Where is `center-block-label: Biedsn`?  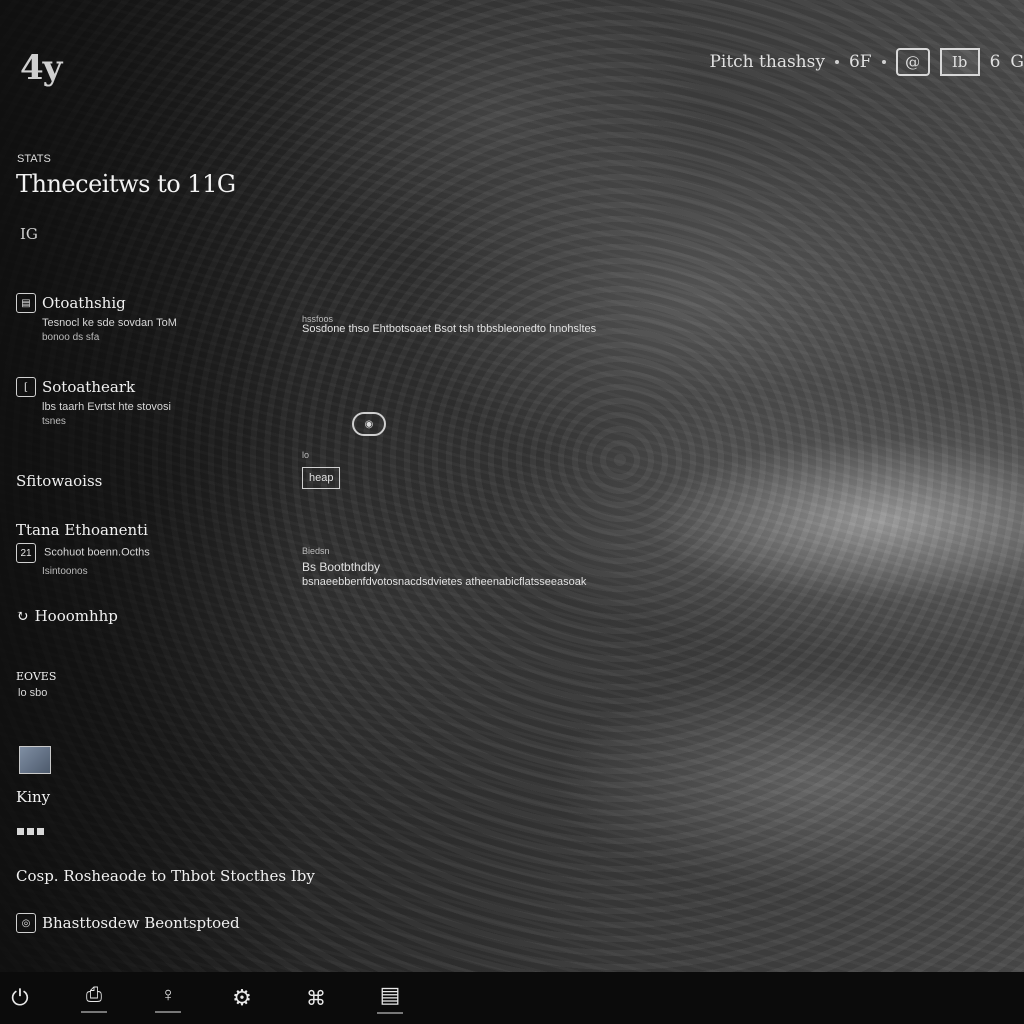 center-block-label: Biedsn is located at coordinates (316, 551).